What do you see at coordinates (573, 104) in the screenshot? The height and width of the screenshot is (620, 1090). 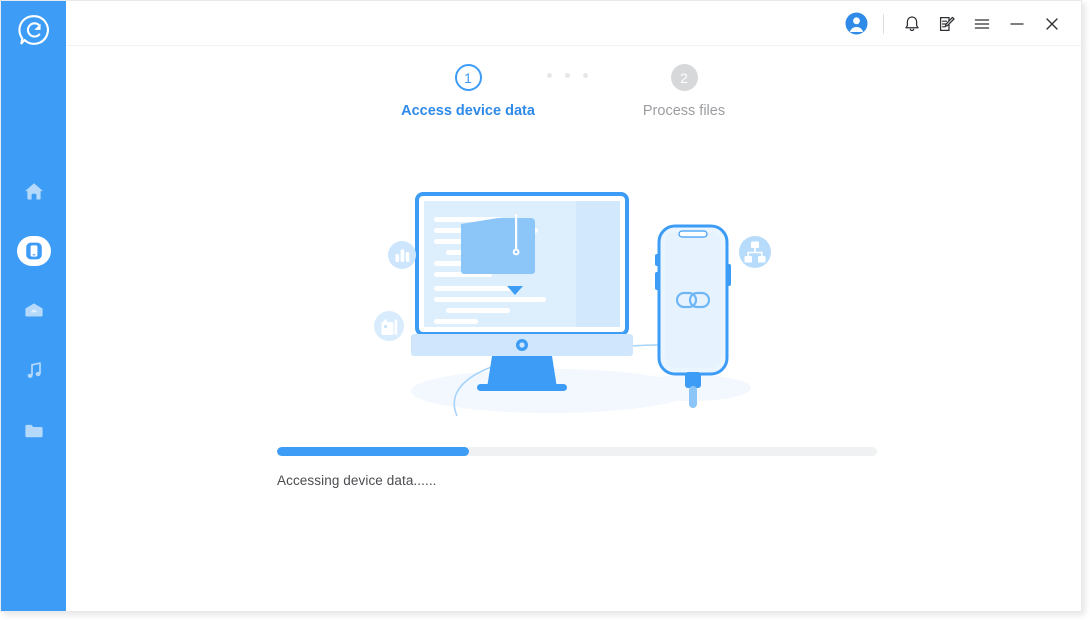 I see `stepper: 1 Access device data 2 Process files` at bounding box center [573, 104].